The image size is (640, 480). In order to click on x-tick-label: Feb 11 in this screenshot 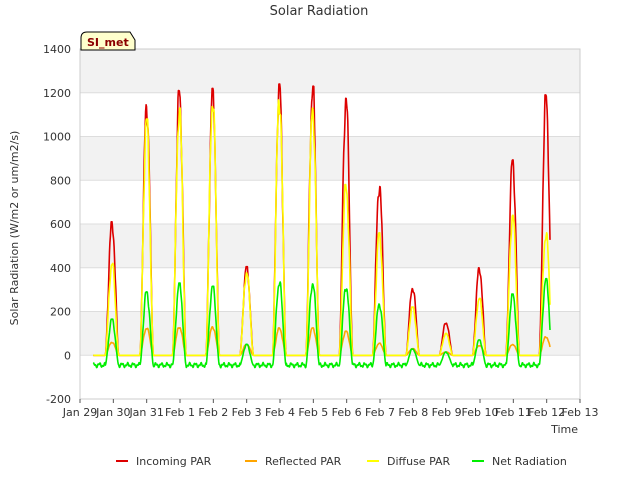, I will do `click(513, 412)`.